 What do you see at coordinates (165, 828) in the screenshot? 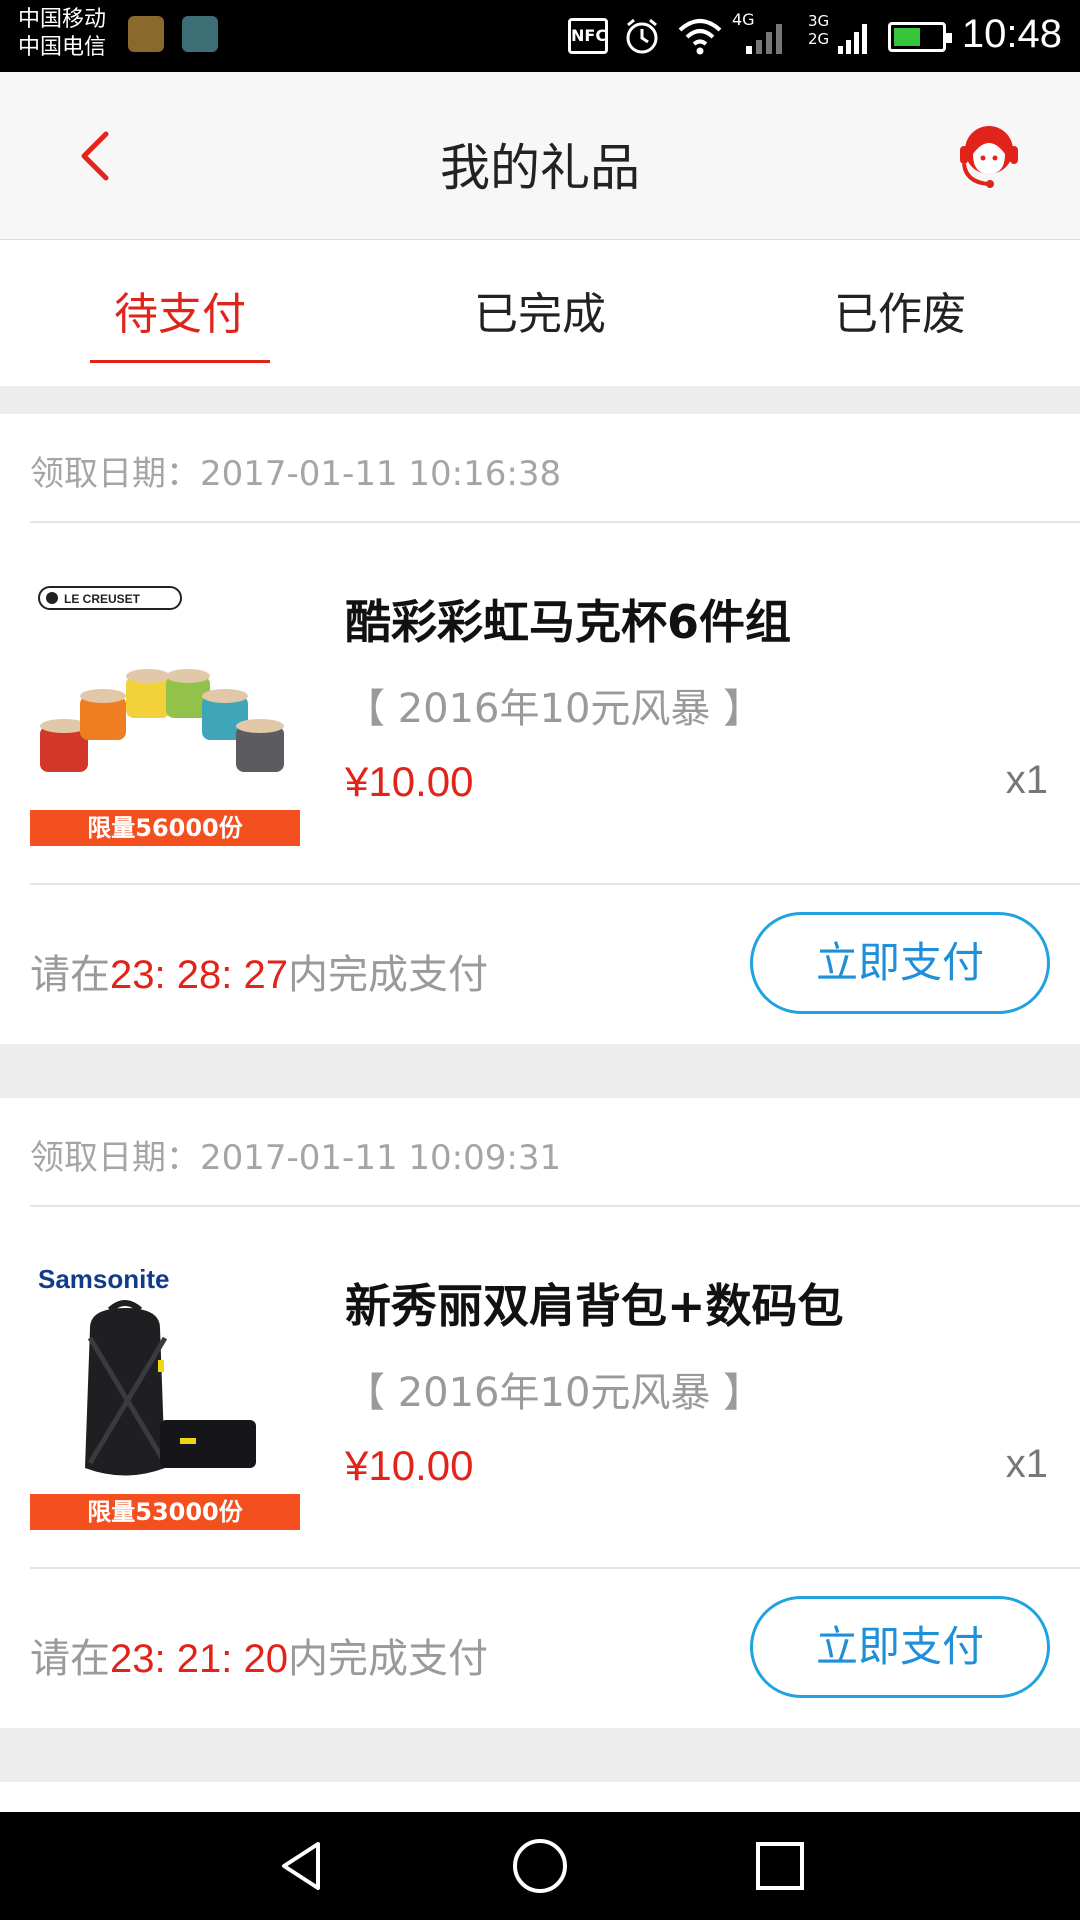
I see `limit-badge: 限量56000份` at bounding box center [165, 828].